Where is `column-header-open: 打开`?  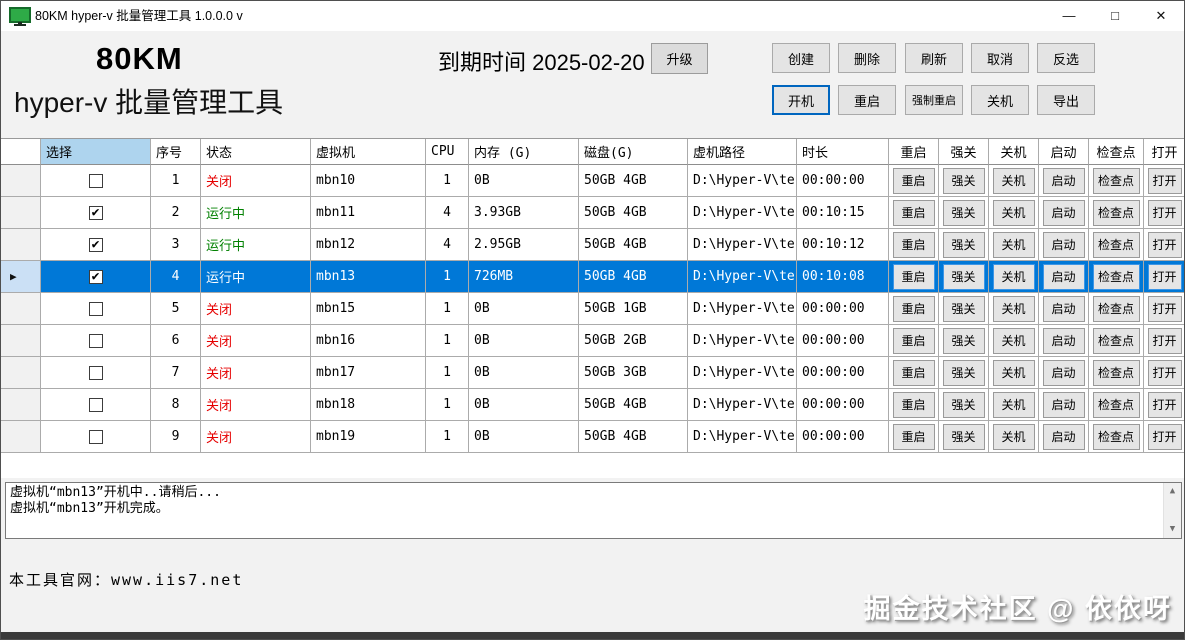
column-header-open: 打开 is located at coordinates (1164, 152).